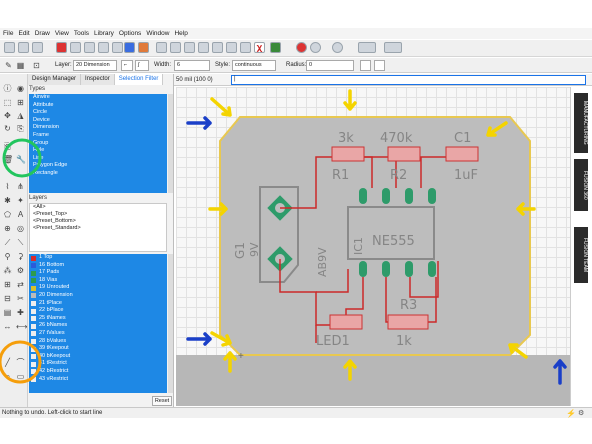 The height and width of the screenshot is (444, 592). I want to click on type-frame: Frame, so click(98, 136).